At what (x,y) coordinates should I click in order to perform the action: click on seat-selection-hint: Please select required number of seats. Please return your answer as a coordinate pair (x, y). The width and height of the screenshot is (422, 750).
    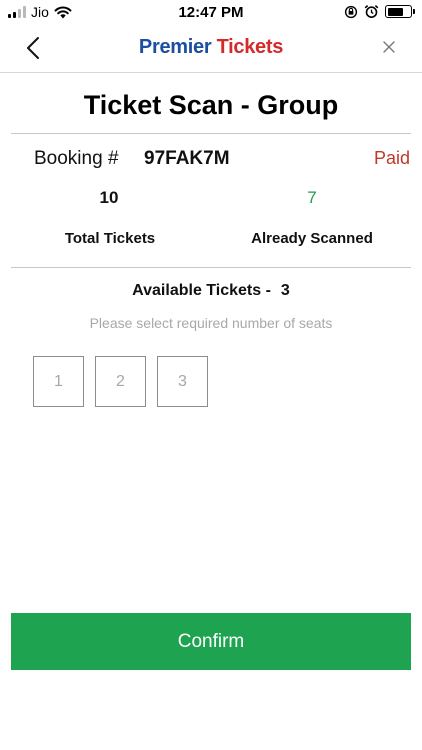
    Looking at the image, I should click on (211, 323).